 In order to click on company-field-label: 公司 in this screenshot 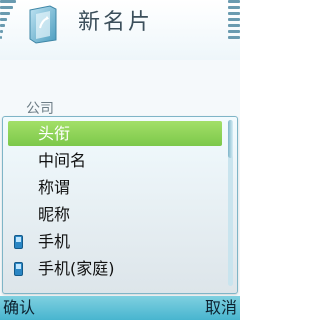, I will do `click(40, 109)`.